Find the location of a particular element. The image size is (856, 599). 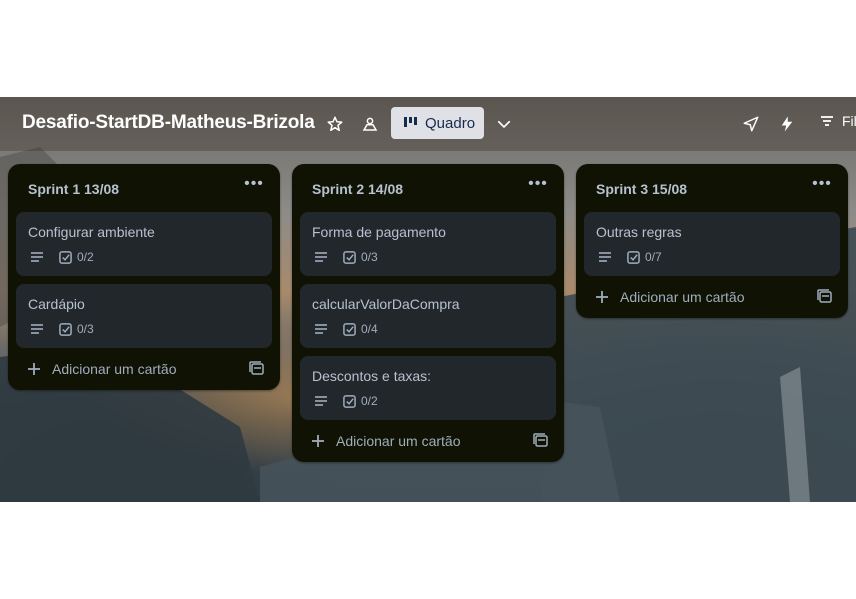

filter-icon is located at coordinates (827, 121).